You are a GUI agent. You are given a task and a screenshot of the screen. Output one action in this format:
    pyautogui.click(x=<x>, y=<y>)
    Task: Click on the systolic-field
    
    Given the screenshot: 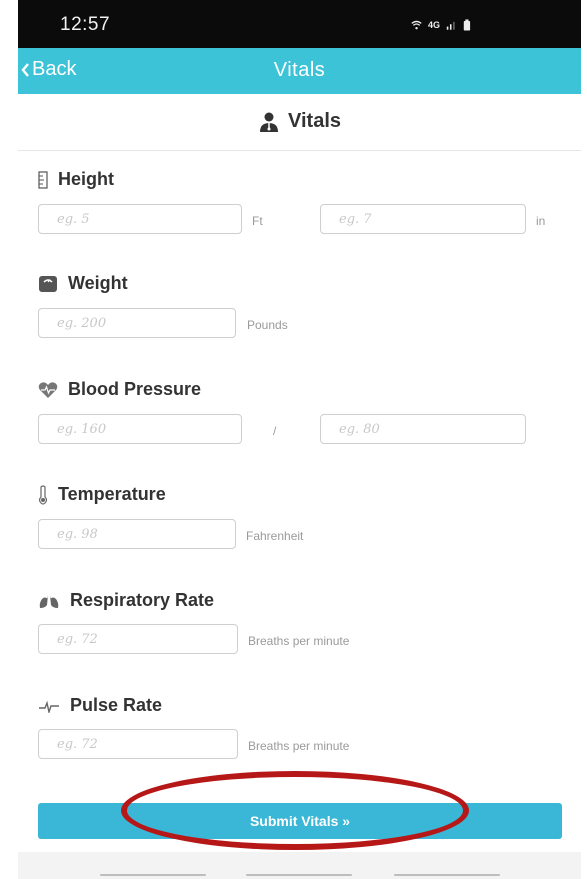 What is the action you would take?
    pyautogui.click(x=140, y=429)
    